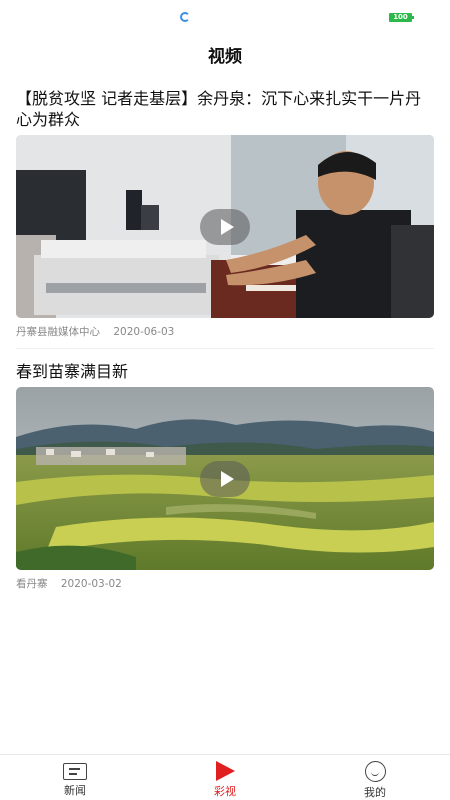 The height and width of the screenshot is (800, 450). Describe the element at coordinates (185, 17) in the screenshot. I see `loading-icon` at that location.